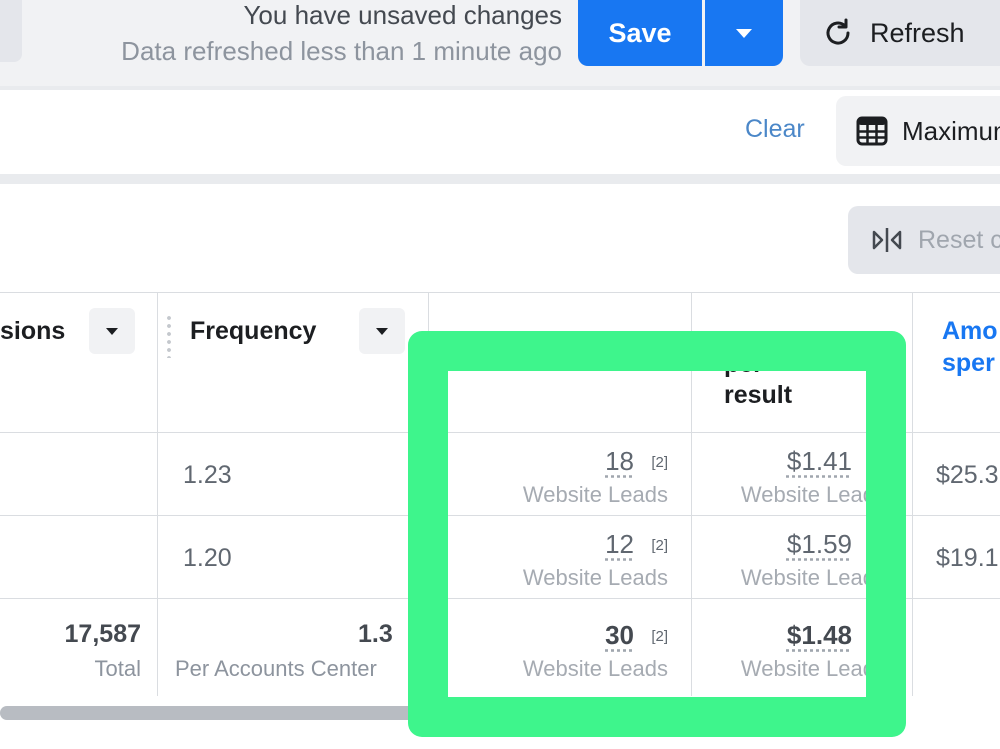 The image size is (1000, 749). I want to click on column-header-cost-per-result-line2: result, so click(758, 395).